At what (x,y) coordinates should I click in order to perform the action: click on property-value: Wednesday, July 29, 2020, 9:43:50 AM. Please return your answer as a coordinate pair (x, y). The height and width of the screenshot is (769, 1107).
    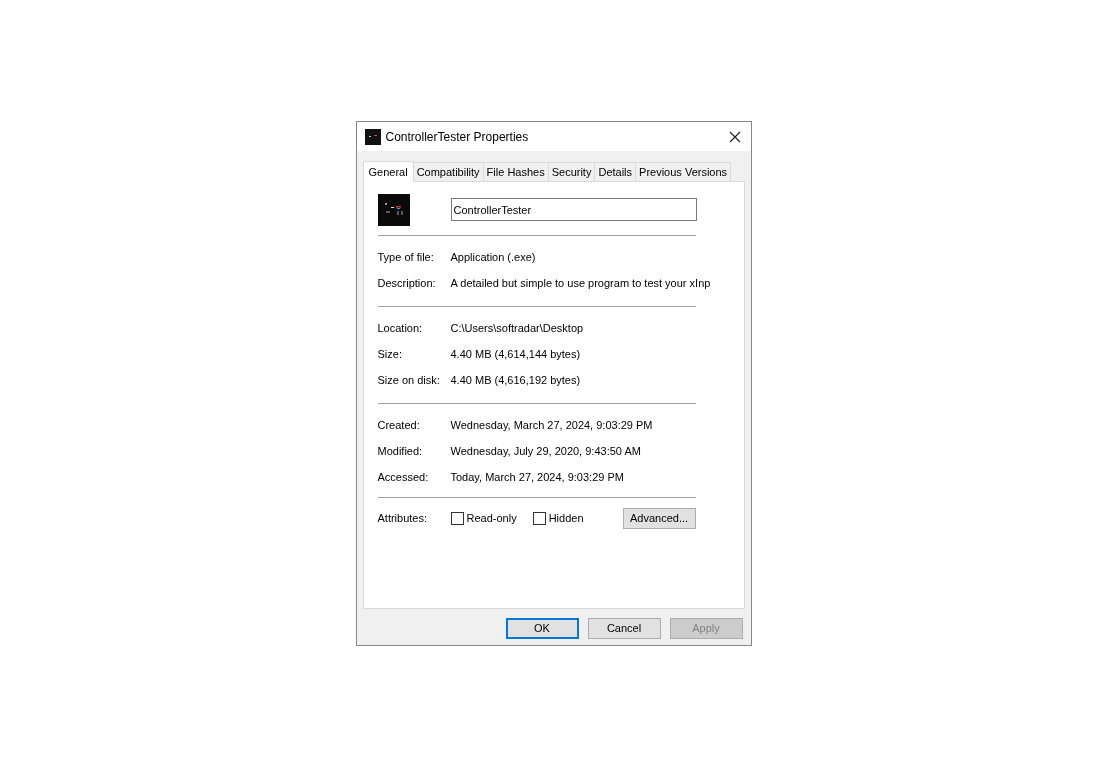
    Looking at the image, I should click on (545, 451).